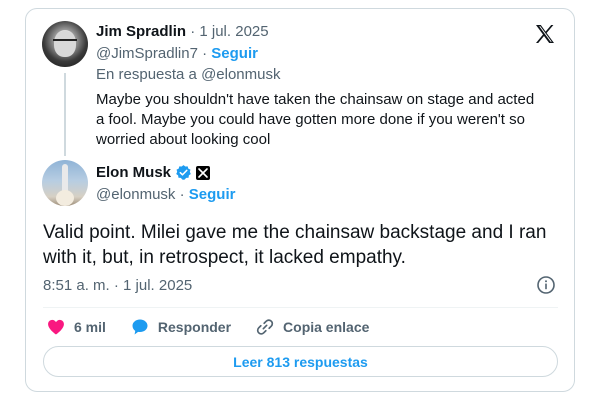 The image size is (602, 416). I want to click on read-replies-button: Leer 813 respuestas, so click(300, 361).